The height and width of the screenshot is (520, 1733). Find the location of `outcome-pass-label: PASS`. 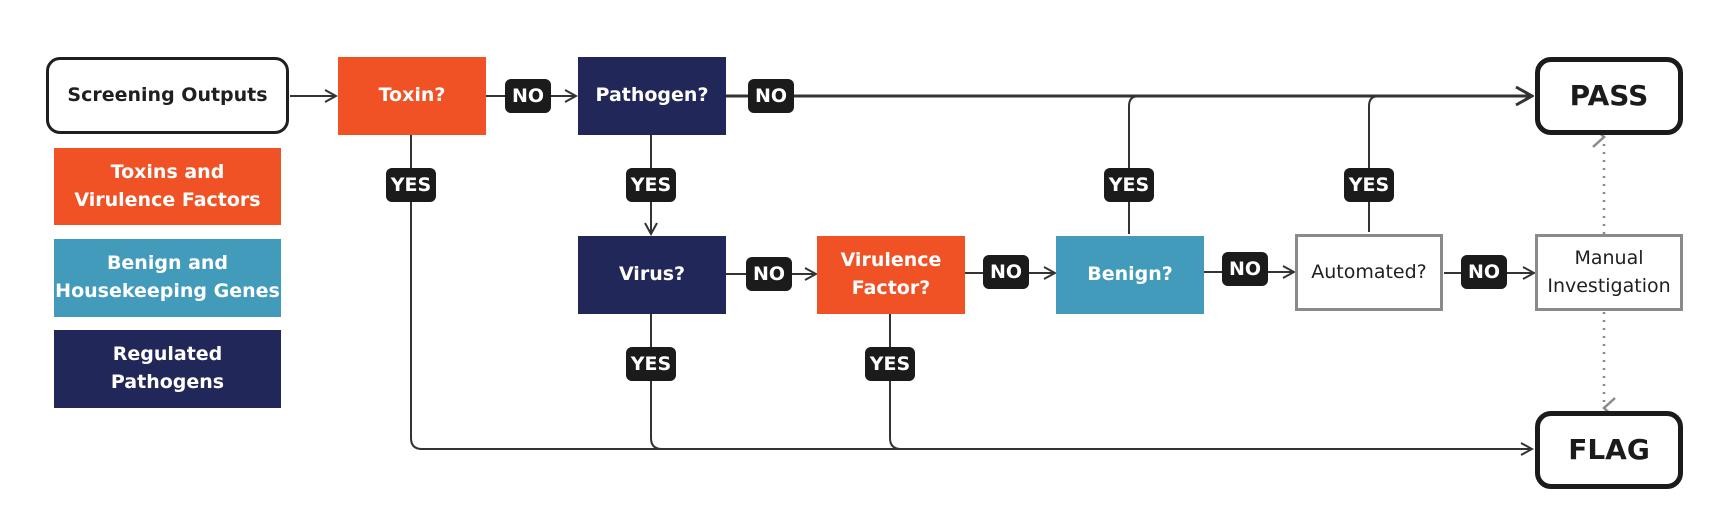

outcome-pass-label: PASS is located at coordinates (1609, 95).